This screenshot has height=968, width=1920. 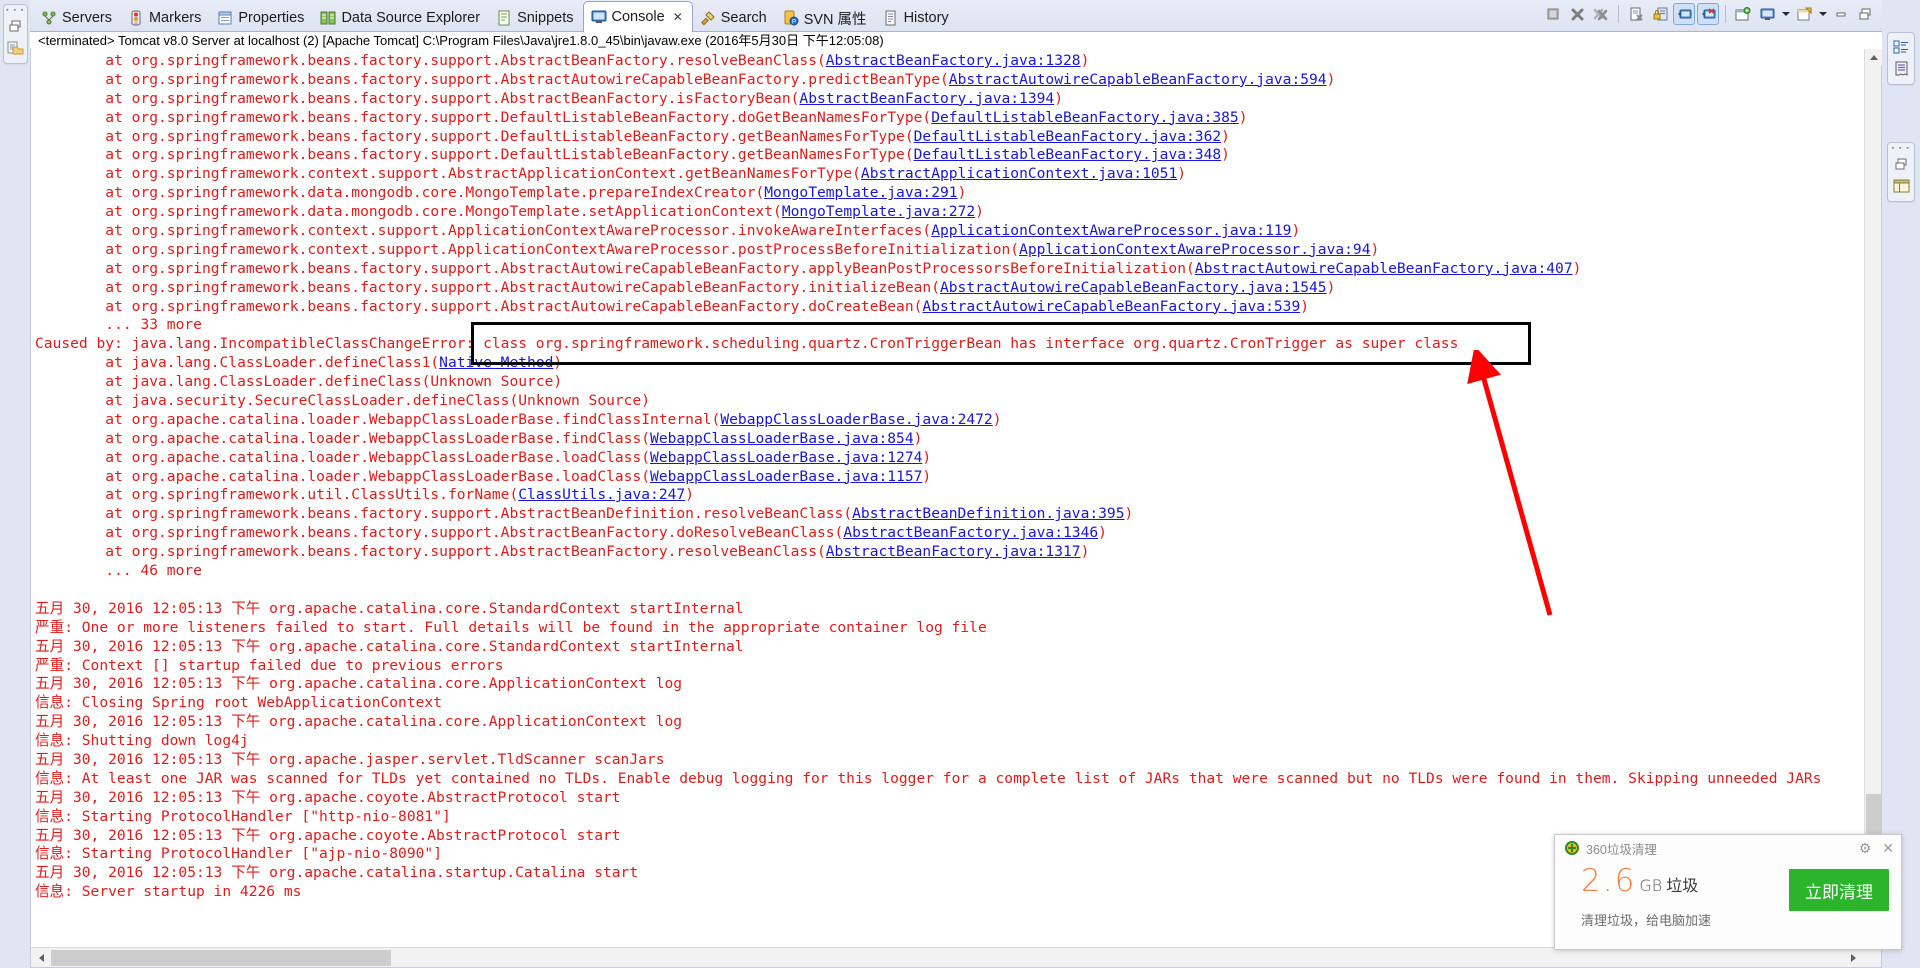 What do you see at coordinates (826, 18) in the screenshot?
I see `tab-svn-properties: P SVN 属性` at bounding box center [826, 18].